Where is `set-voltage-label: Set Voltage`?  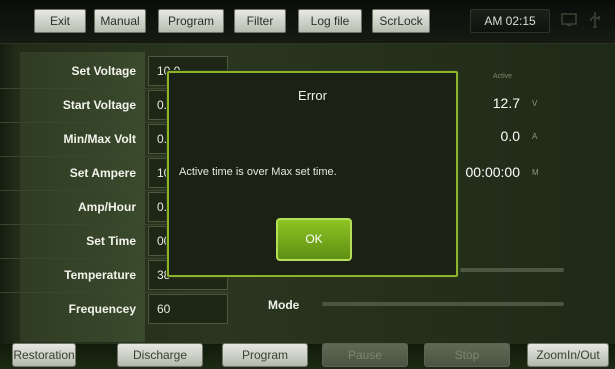
set-voltage-label: Set Voltage is located at coordinates (103, 71).